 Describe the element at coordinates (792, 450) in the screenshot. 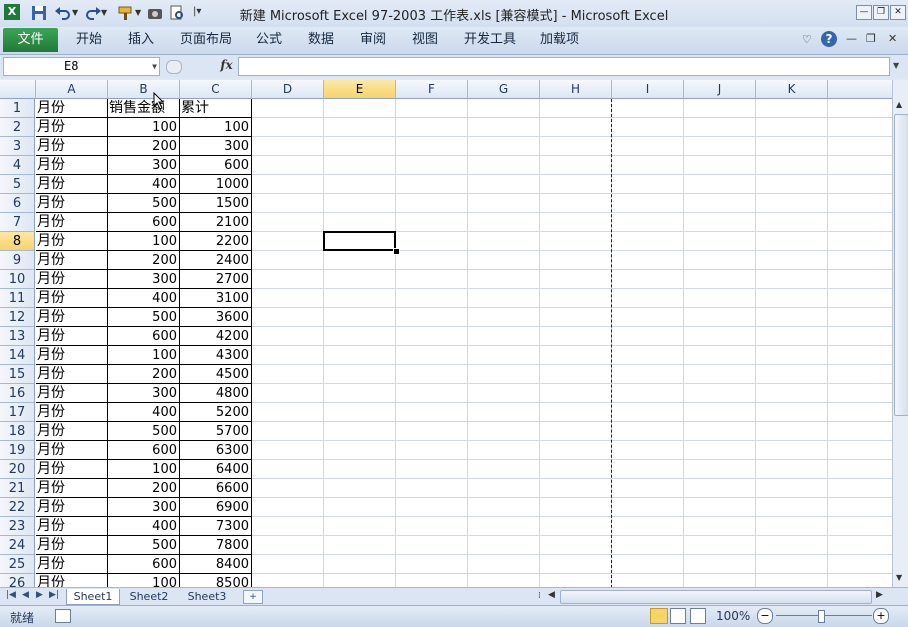

I see `cell-k19` at that location.